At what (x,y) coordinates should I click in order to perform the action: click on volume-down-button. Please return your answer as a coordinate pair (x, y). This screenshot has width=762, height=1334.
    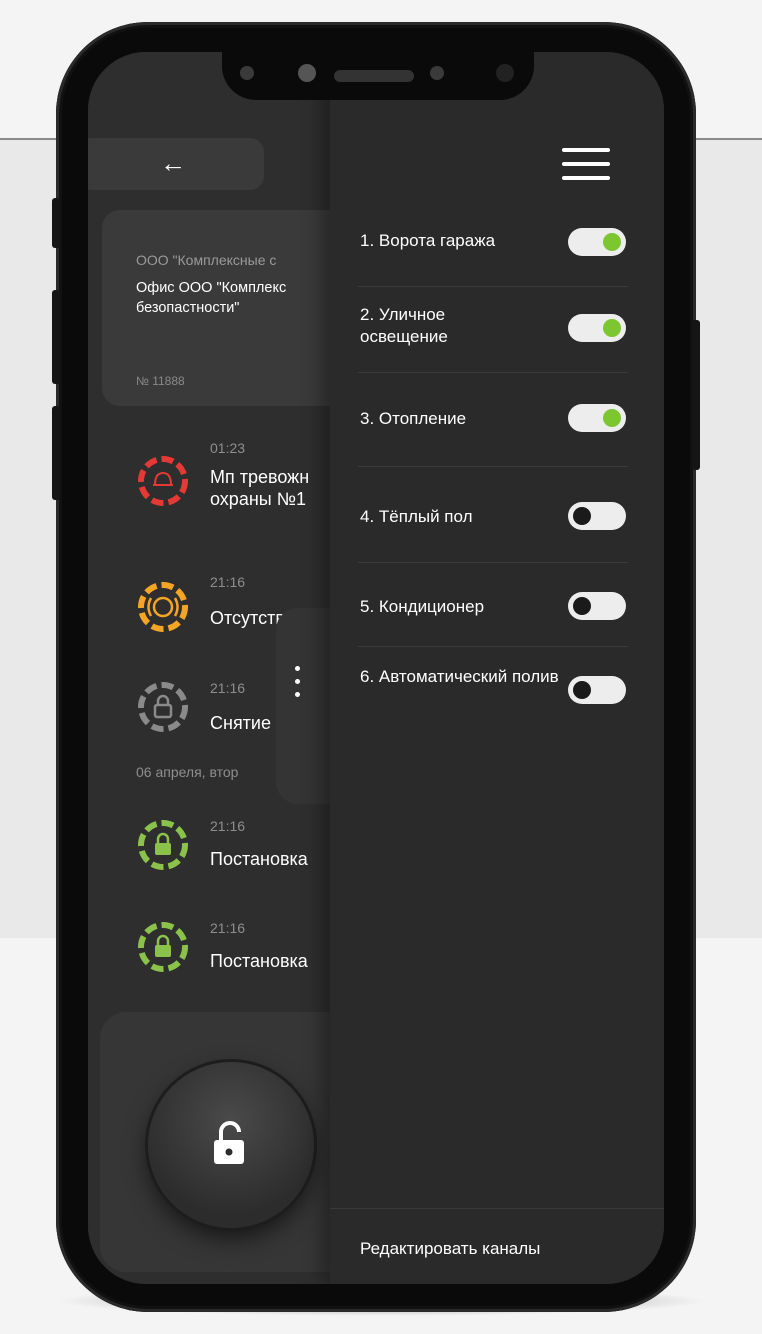
    Looking at the image, I should click on (56, 453).